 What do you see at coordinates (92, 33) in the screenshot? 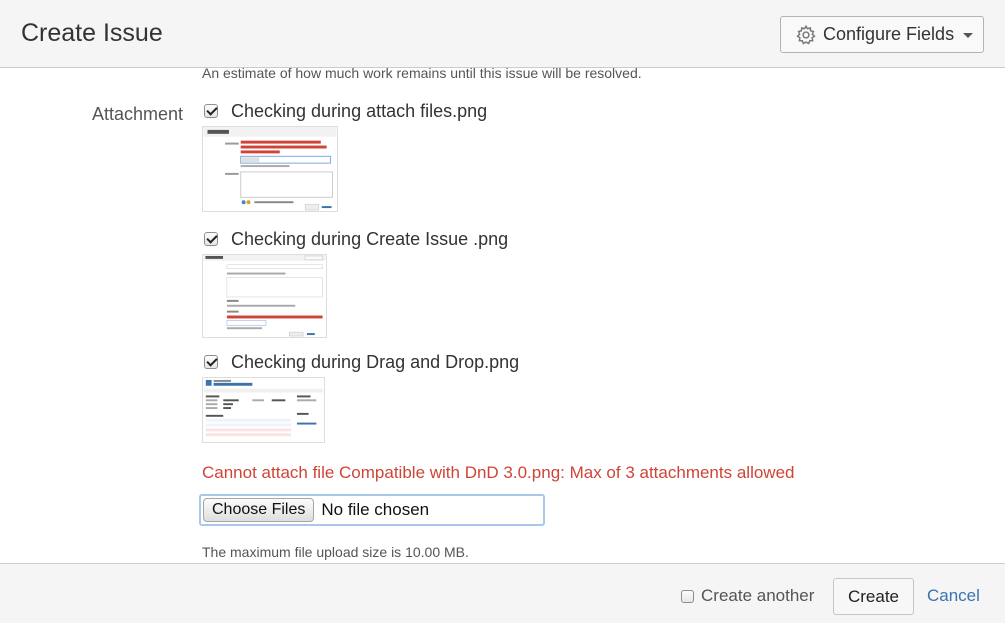
I see `dialog-title: Create Issue` at bounding box center [92, 33].